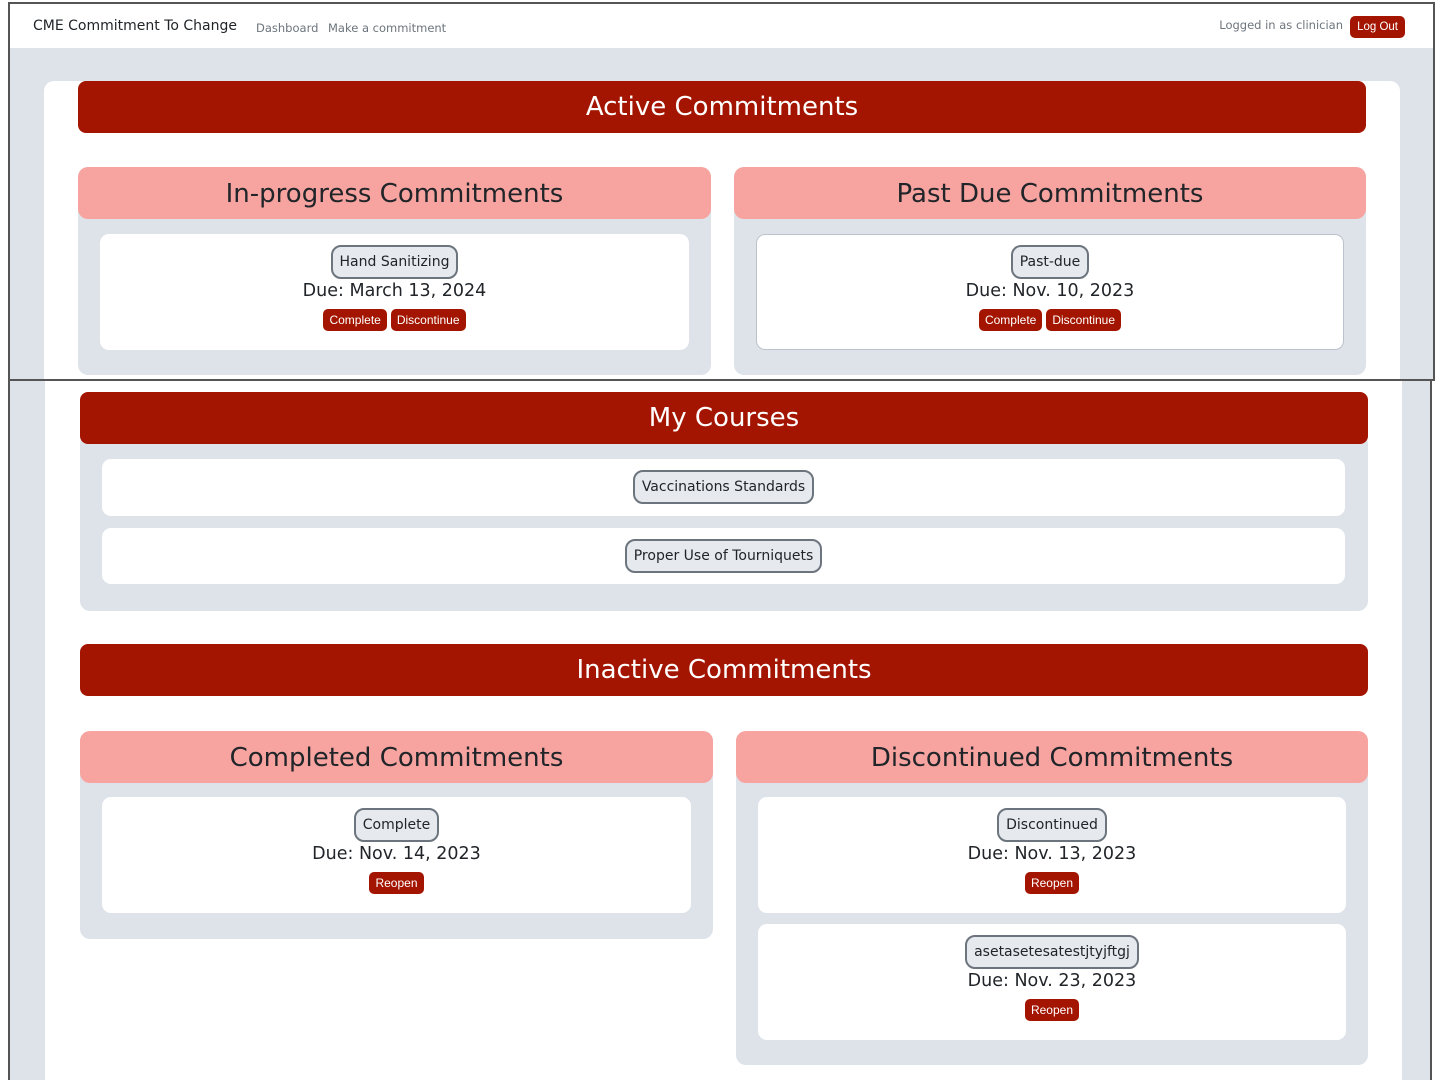  I want to click on past-due-header: Past Due Commitments, so click(1050, 193).